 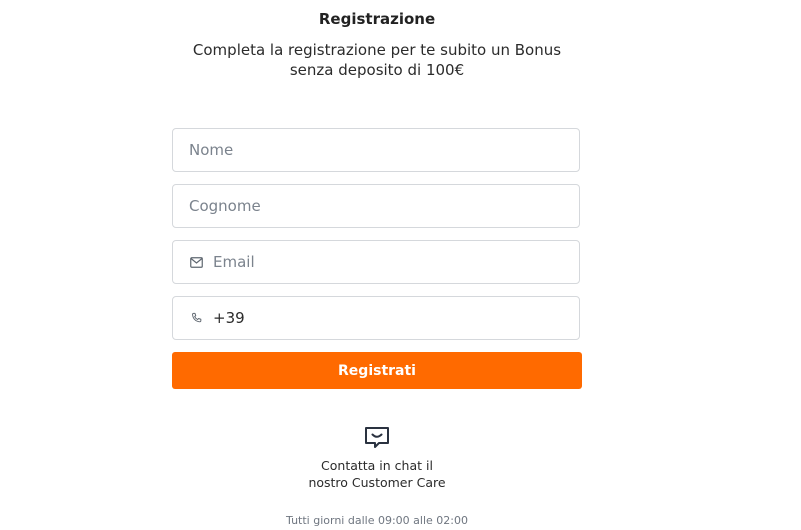 I want to click on page-title: Registrazione, so click(x=377, y=19).